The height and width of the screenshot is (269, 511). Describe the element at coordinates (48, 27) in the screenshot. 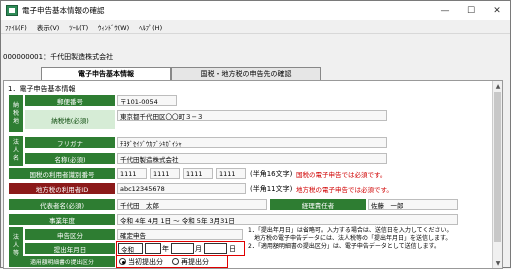

I see `menu-view: 表示(V)` at that location.